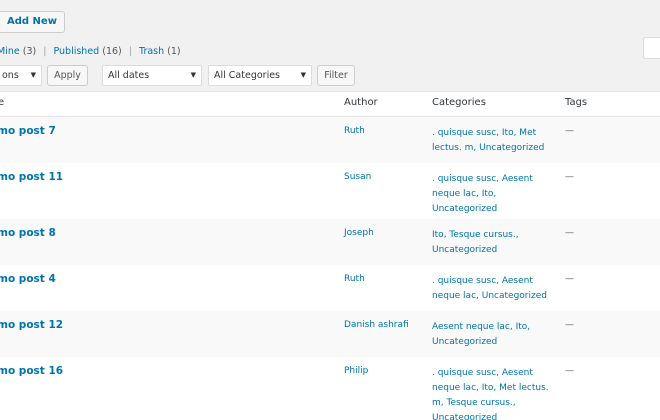 Image resolution: width=660 pixels, height=420 pixels. Describe the element at coordinates (10, 51) in the screenshot. I see `filter-mine-link: Mine` at that location.